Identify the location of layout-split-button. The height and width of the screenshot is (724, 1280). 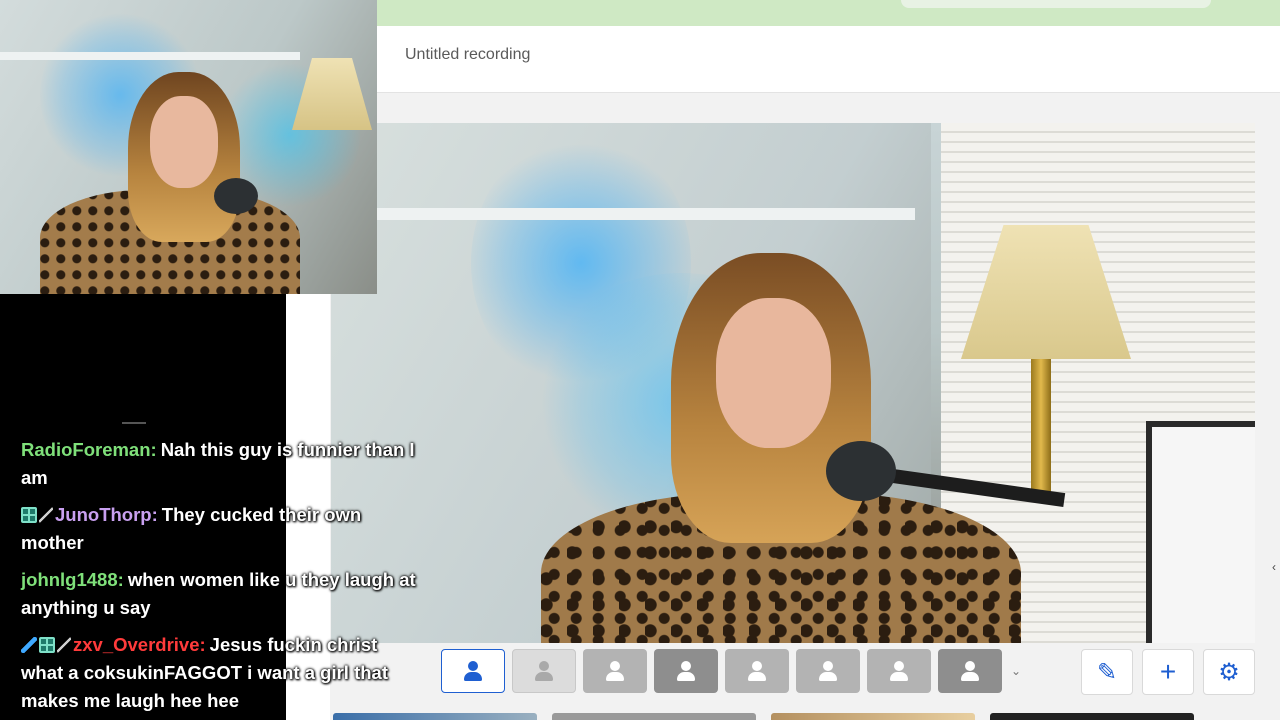
(828, 671).